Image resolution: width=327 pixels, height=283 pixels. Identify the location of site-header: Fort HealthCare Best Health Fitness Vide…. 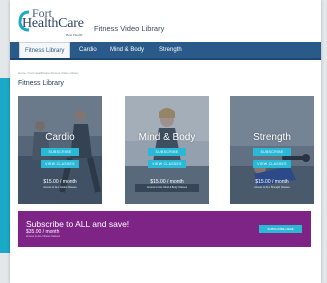
(165, 21).